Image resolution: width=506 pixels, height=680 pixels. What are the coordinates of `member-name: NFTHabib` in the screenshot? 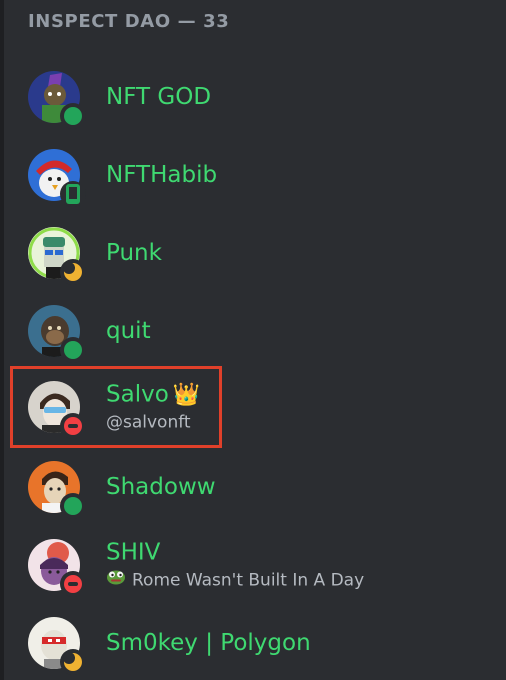 It's located at (162, 175).